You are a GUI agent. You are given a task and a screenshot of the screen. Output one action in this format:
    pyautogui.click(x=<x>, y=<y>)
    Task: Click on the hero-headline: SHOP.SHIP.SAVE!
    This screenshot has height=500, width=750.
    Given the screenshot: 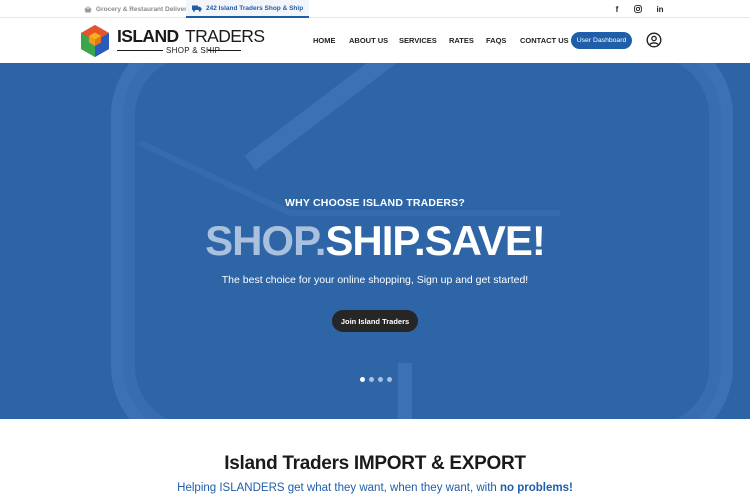 What is the action you would take?
    pyautogui.click(x=375, y=241)
    